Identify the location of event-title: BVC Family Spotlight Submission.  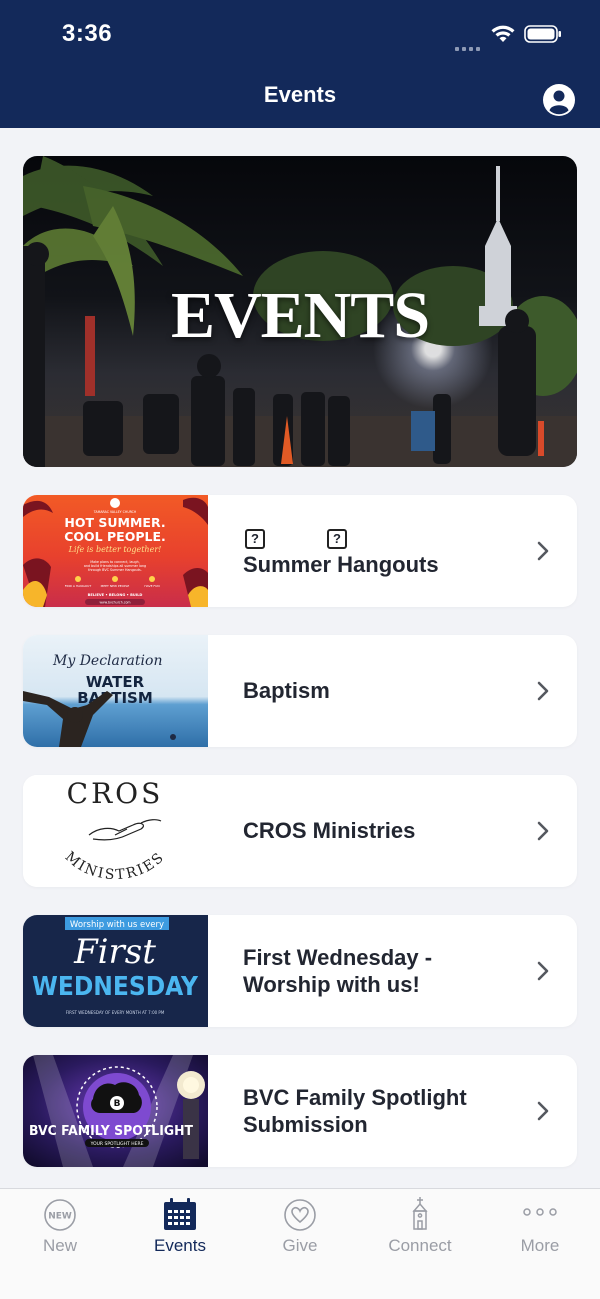
(388, 1111).